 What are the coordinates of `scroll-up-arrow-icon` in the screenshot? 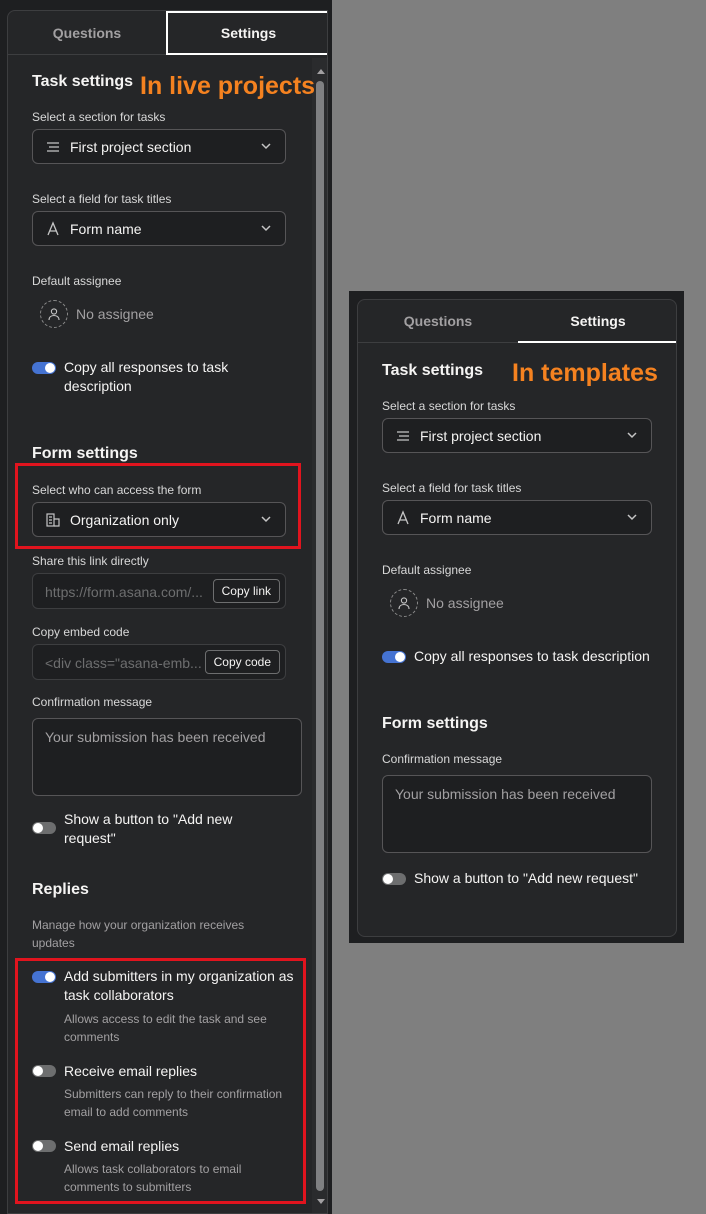 It's located at (321, 71).